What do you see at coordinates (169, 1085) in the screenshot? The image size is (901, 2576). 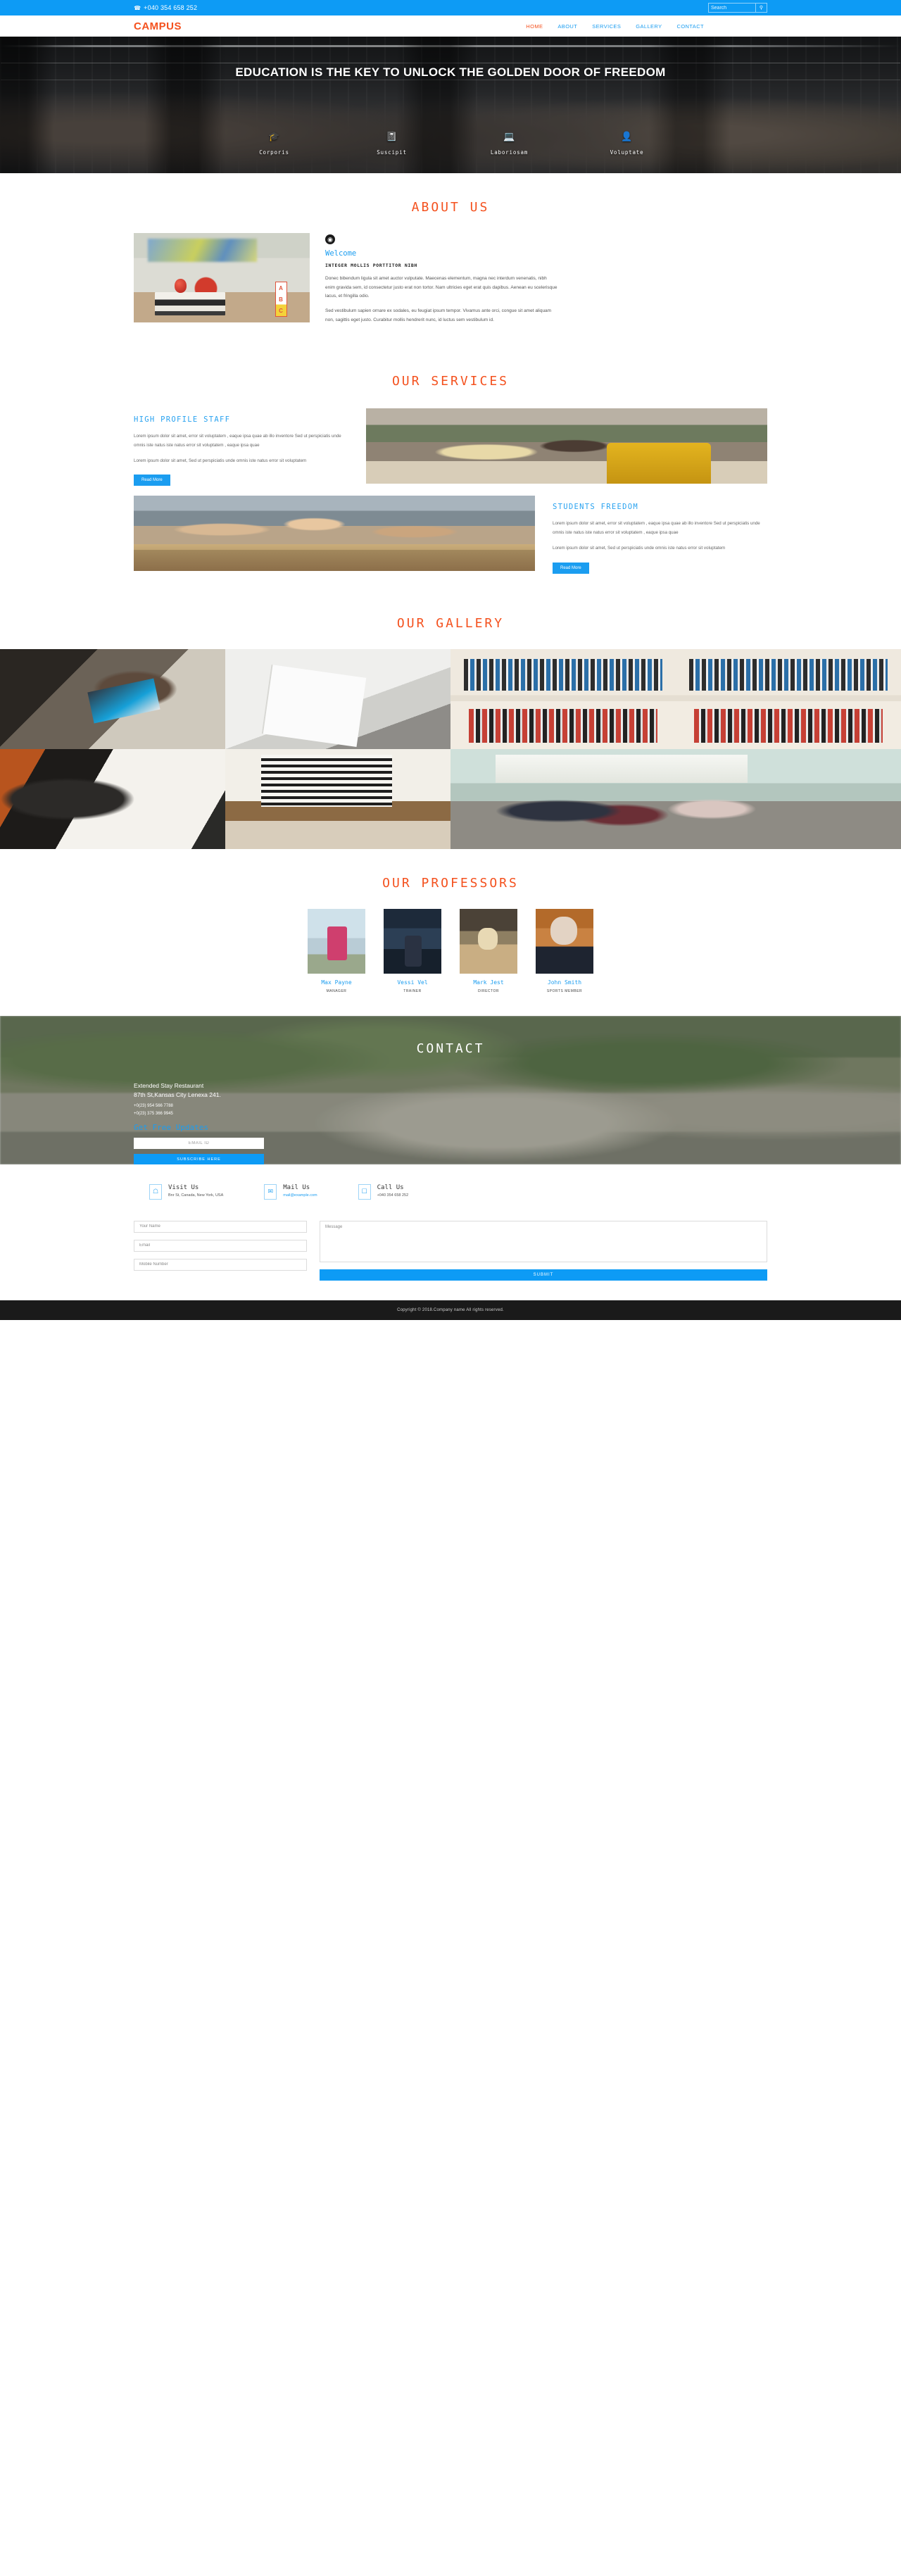 I see `contact-address-line-1: Extended Stay Restaurant` at bounding box center [169, 1085].